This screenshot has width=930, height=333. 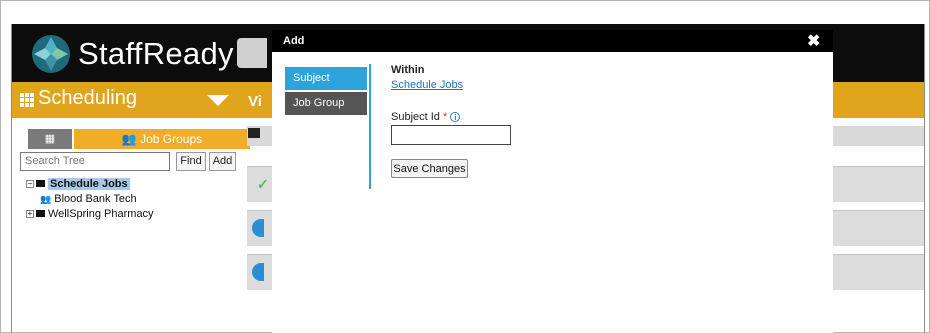 What do you see at coordinates (255, 101) in the screenshot?
I see `view-menu-partial: Vi` at bounding box center [255, 101].